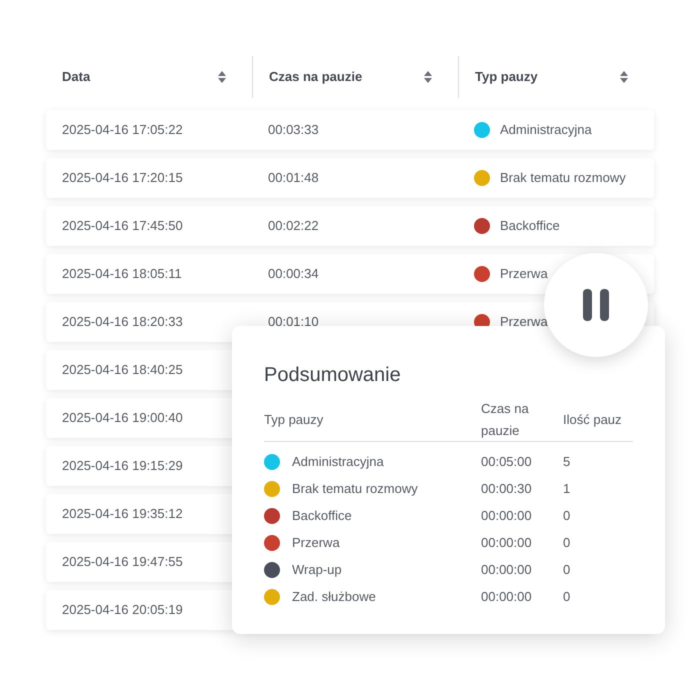  Describe the element at coordinates (333, 375) in the screenshot. I see `summary-title: Podsumowanie` at that location.